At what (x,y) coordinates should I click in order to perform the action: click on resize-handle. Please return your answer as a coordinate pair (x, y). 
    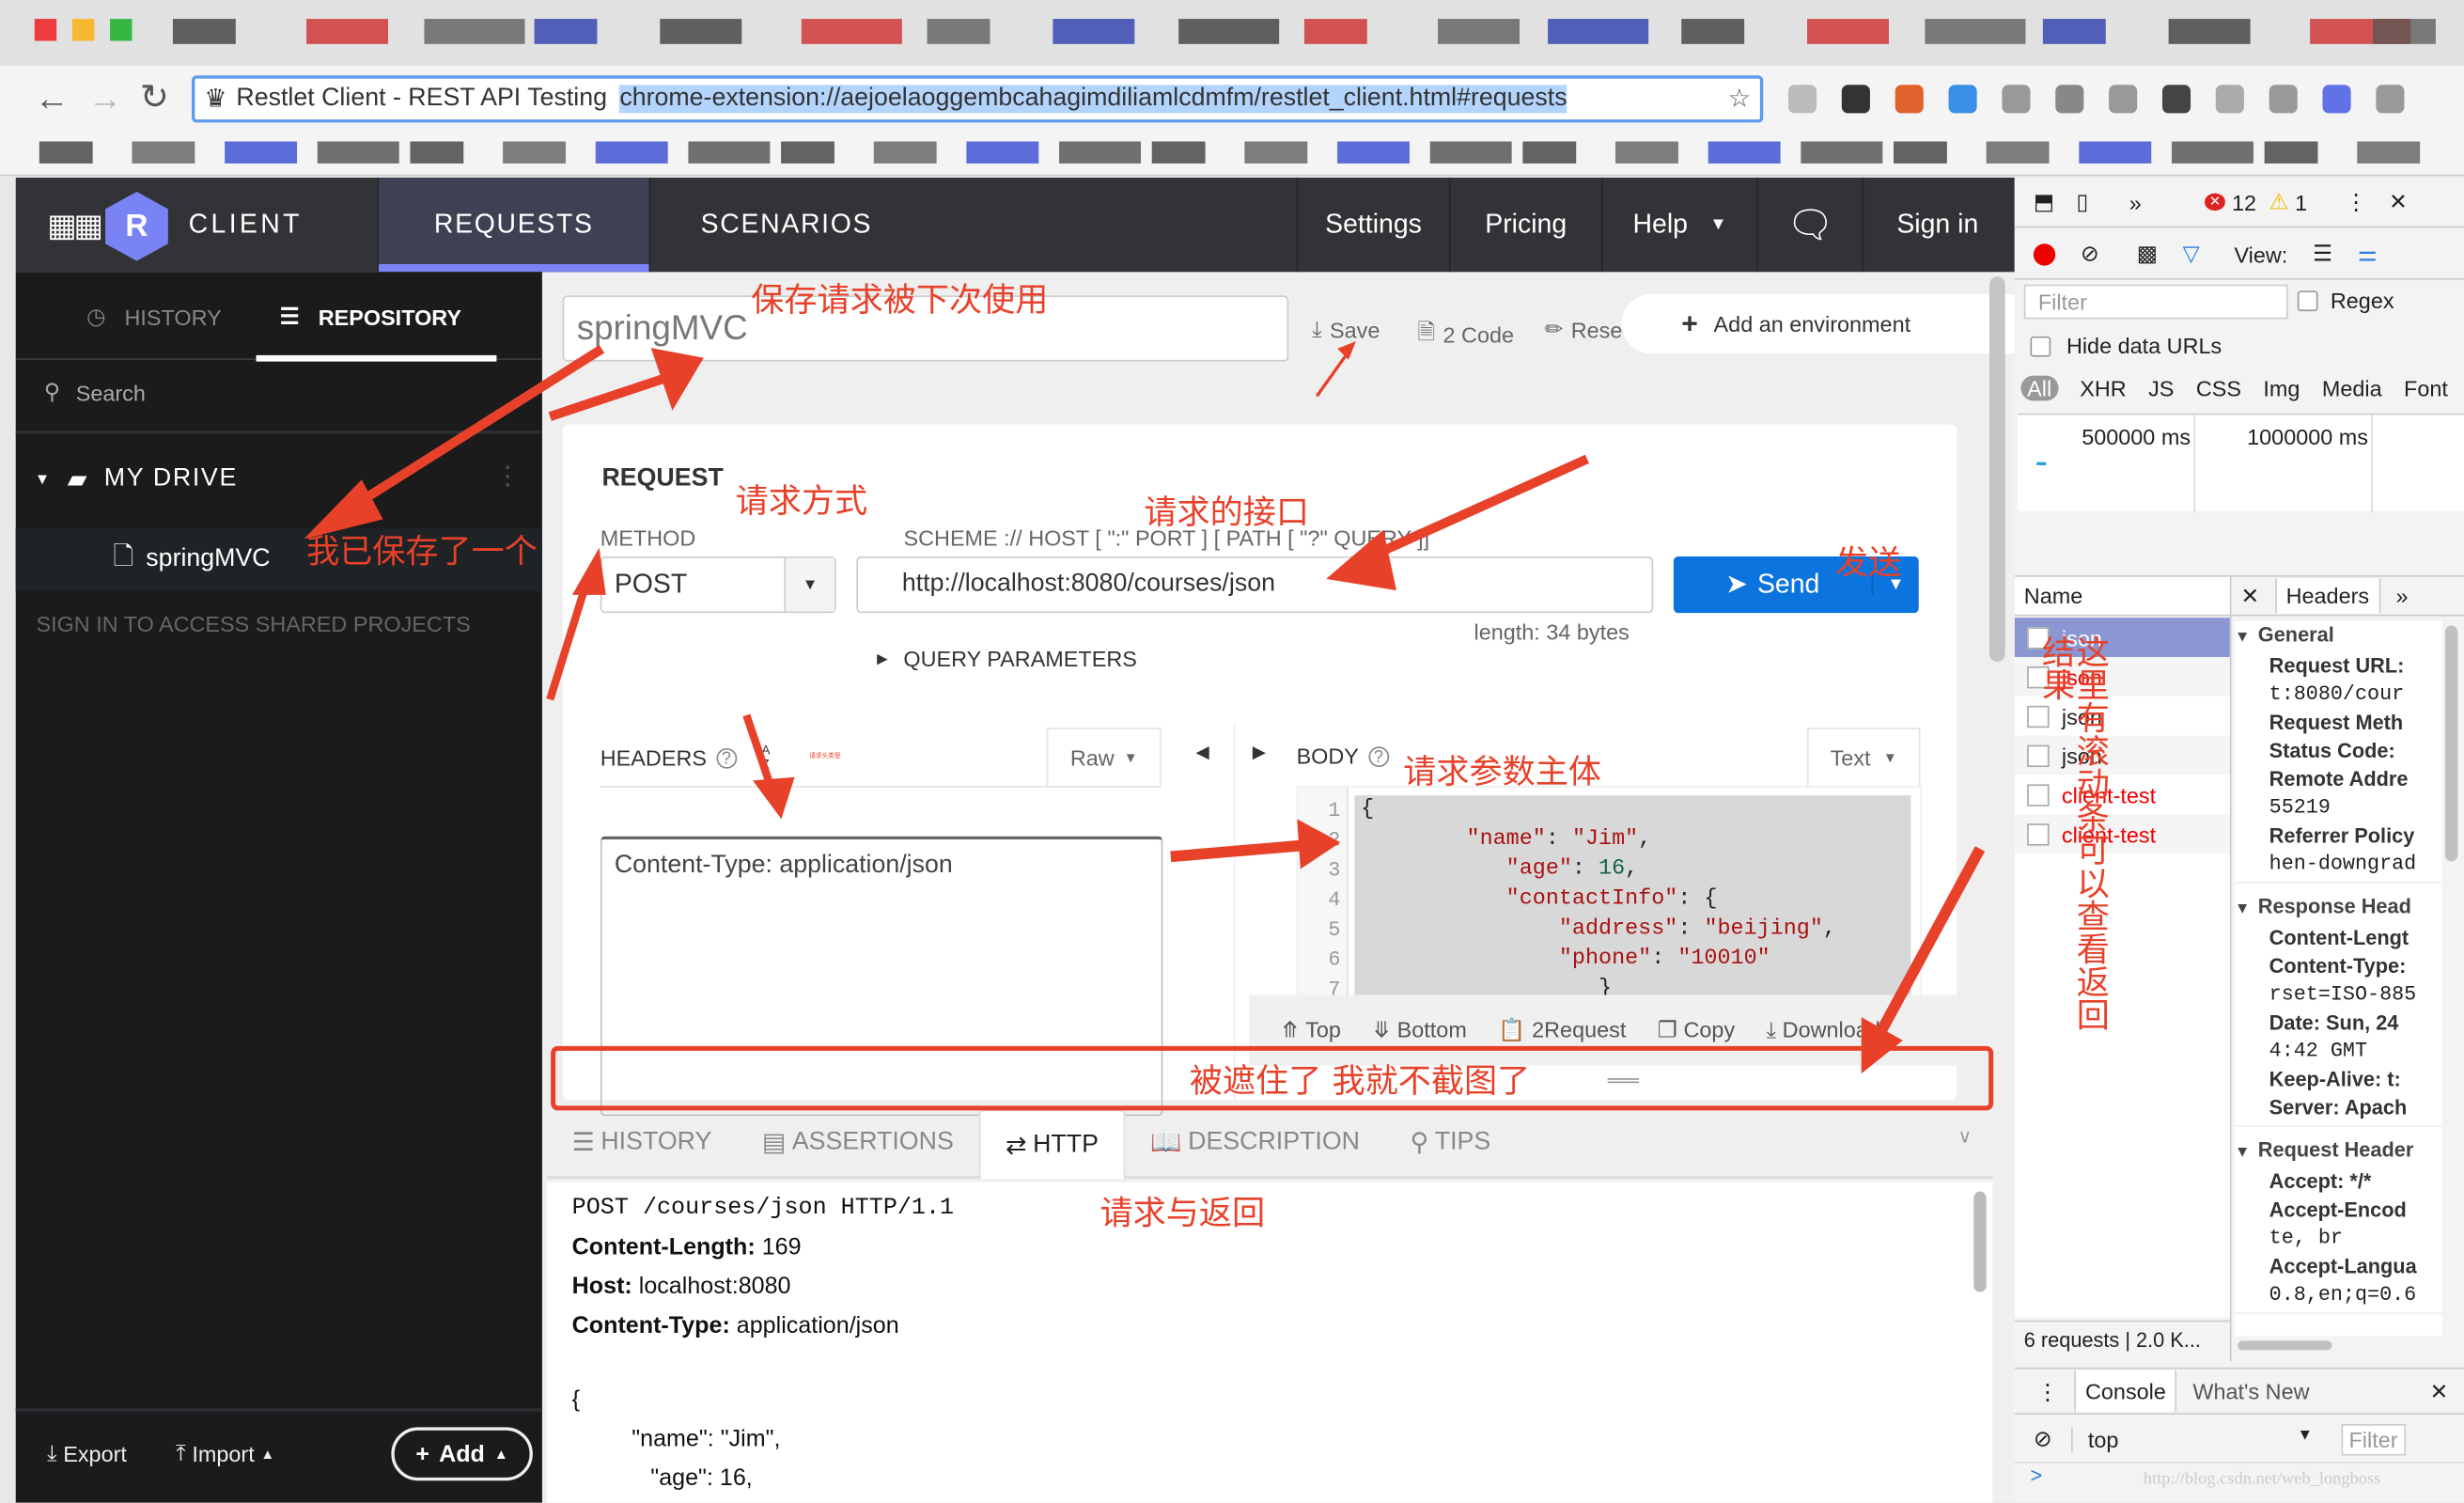
    Looking at the image, I should click on (1623, 1081).